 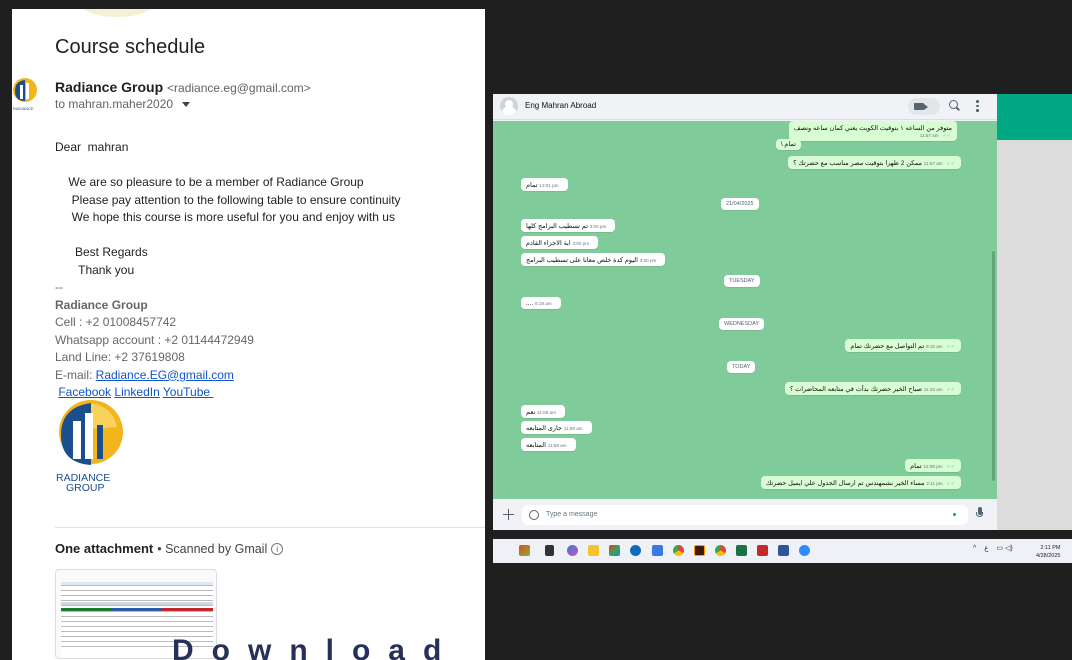 I want to click on recipient-line: to mahran.maher2020, so click(x=123, y=104).